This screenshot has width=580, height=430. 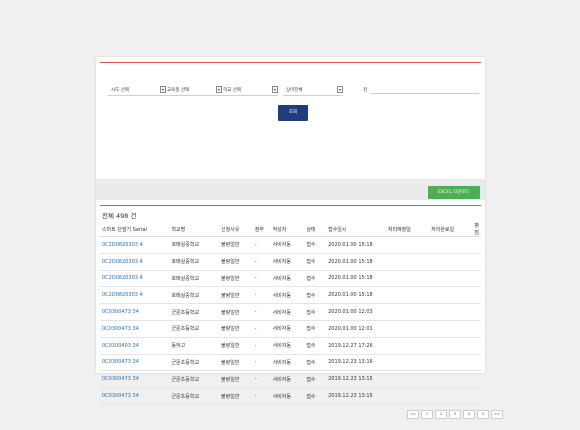 What do you see at coordinates (424, 93) in the screenshot?
I see `search-input` at bounding box center [424, 93].